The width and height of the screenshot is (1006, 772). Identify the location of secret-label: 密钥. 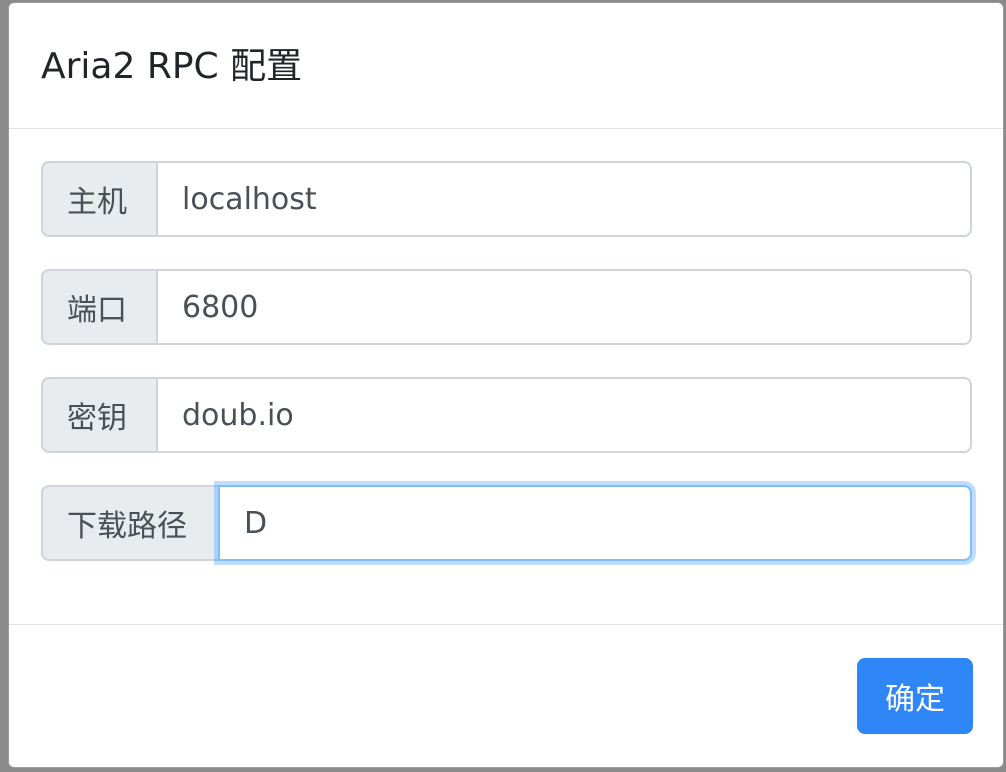
(98, 415).